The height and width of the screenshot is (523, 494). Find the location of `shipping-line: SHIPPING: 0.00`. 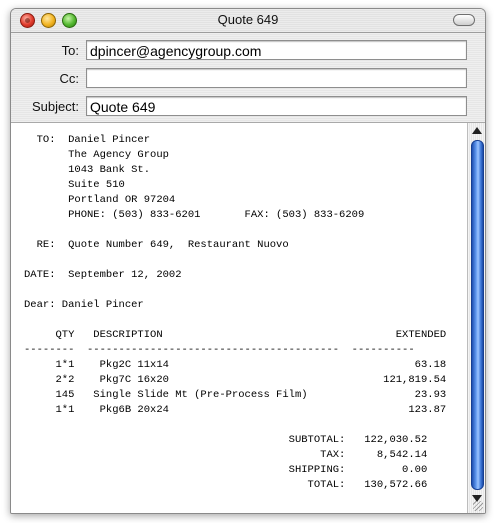

shipping-line: SHIPPING: 0.00 is located at coordinates (226, 470).